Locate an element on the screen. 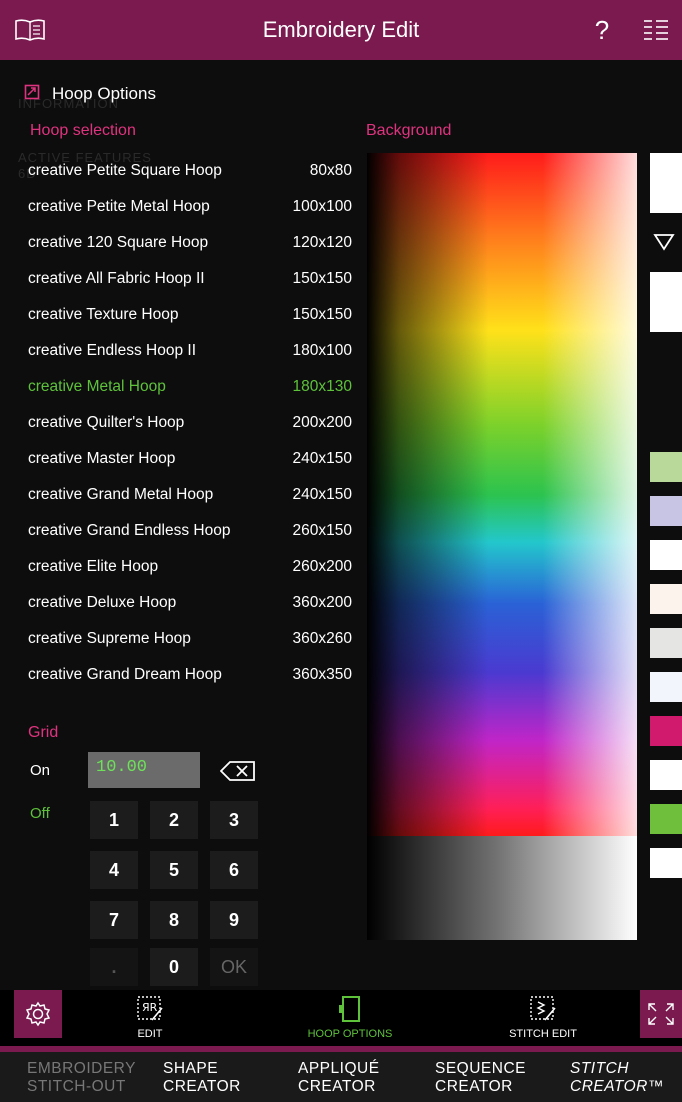 The height and width of the screenshot is (1102, 682). hoop-selection-title: Hoop selection is located at coordinates (83, 130).